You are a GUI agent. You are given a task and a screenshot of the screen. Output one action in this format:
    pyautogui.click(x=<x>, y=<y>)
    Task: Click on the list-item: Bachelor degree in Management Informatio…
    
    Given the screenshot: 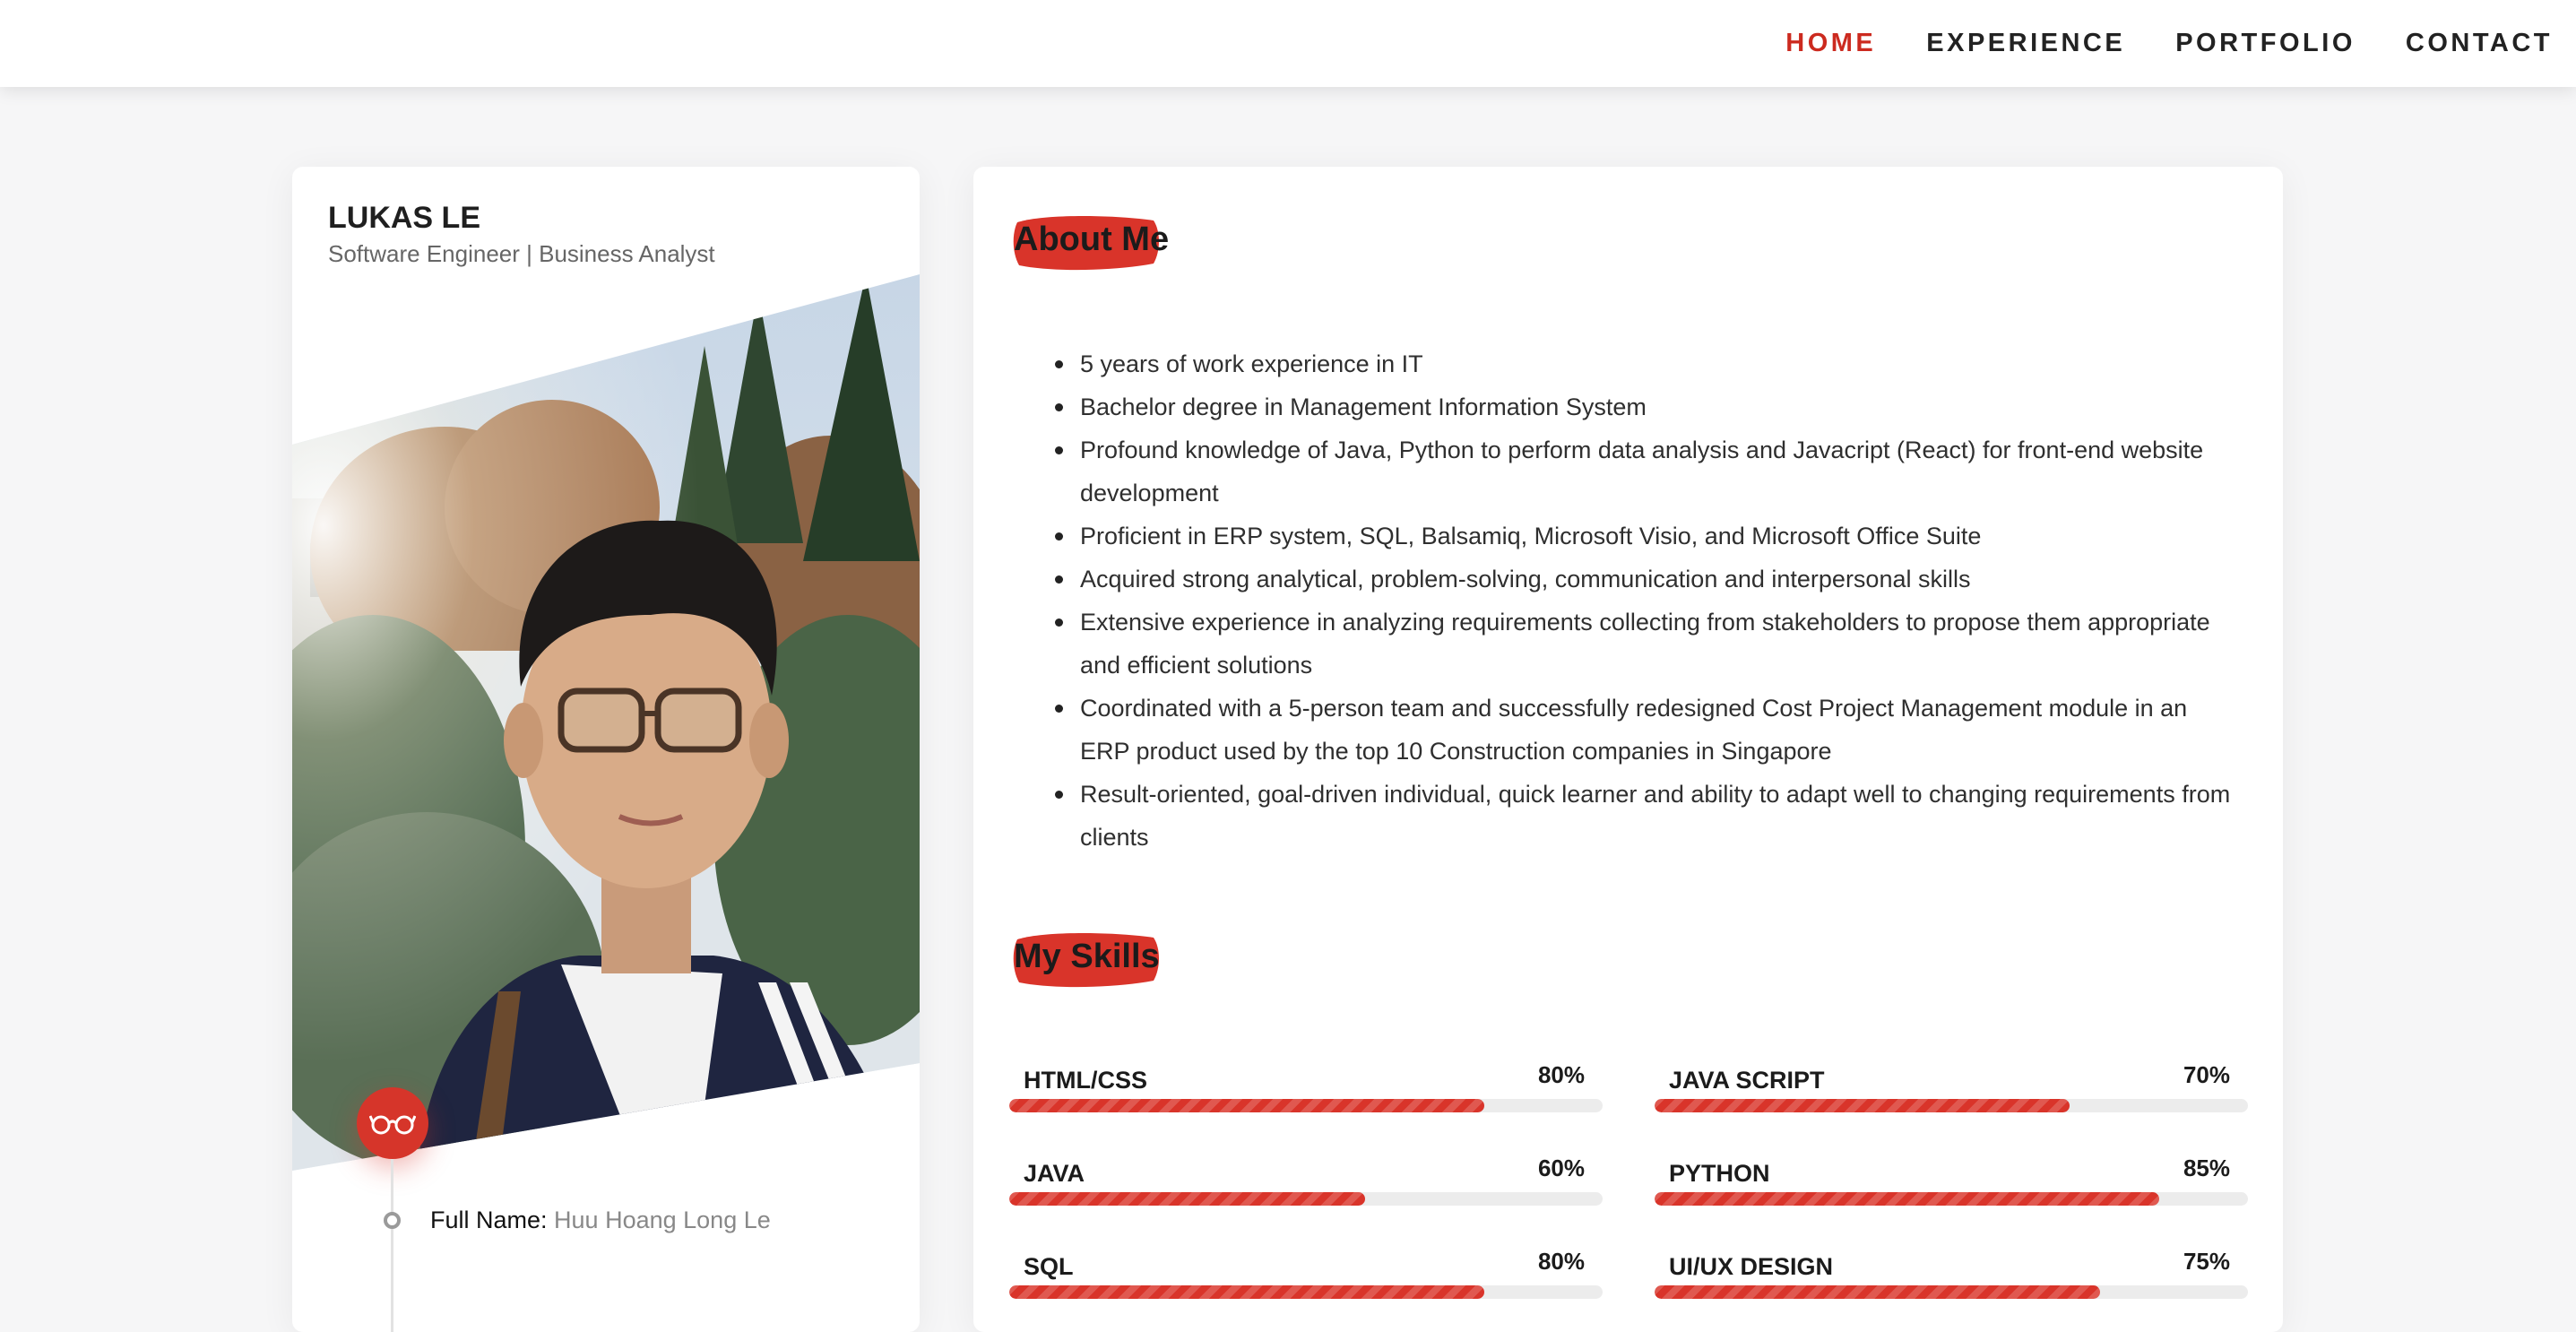 What is the action you would take?
    pyautogui.click(x=1645, y=406)
    